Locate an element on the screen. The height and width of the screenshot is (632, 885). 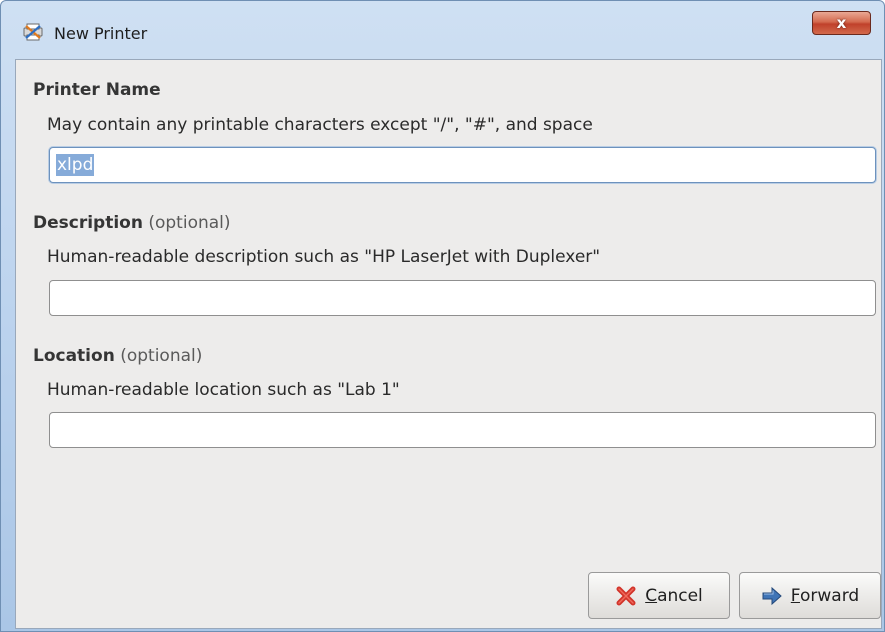
cancel-button: Cancel is located at coordinates (659, 595).